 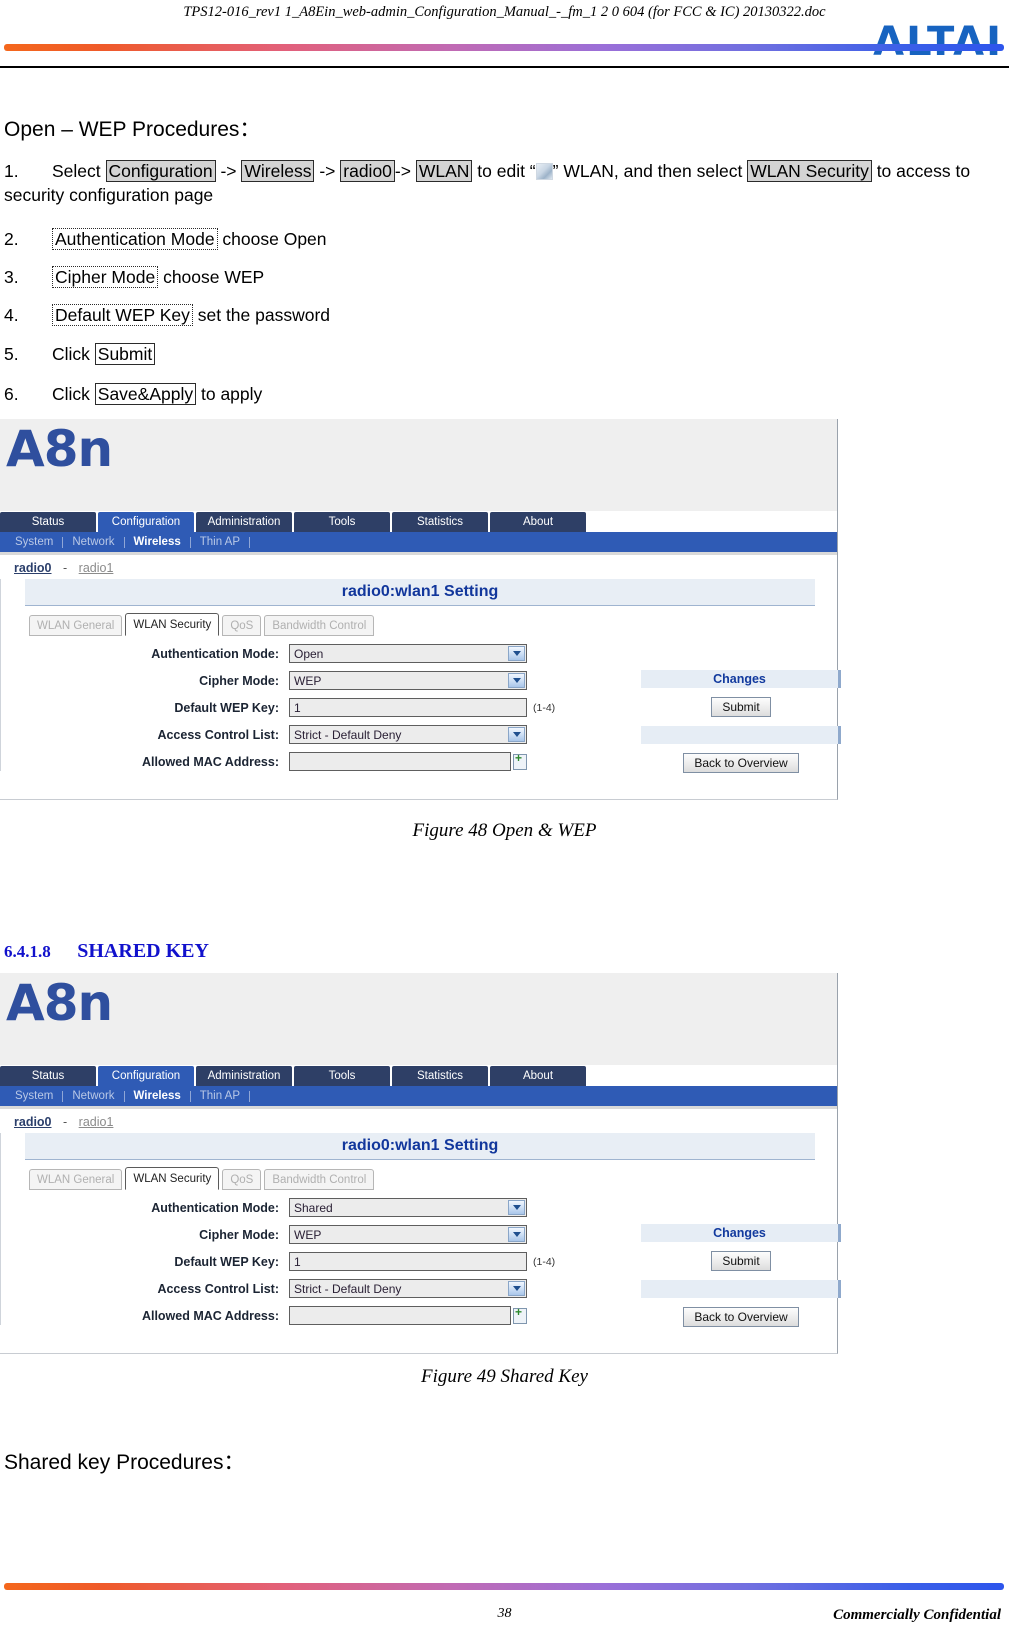 What do you see at coordinates (11, 354) in the screenshot?
I see `step-5-number: 5.` at bounding box center [11, 354].